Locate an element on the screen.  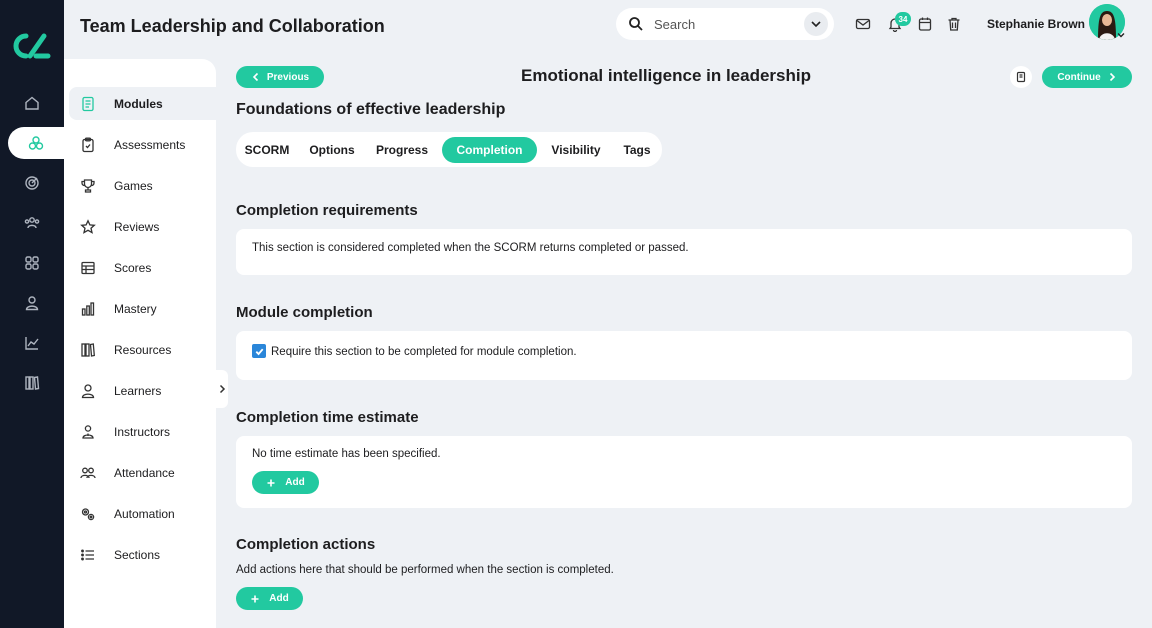
app-title: Team Leadership and Collaboration is located at coordinates (232, 26).